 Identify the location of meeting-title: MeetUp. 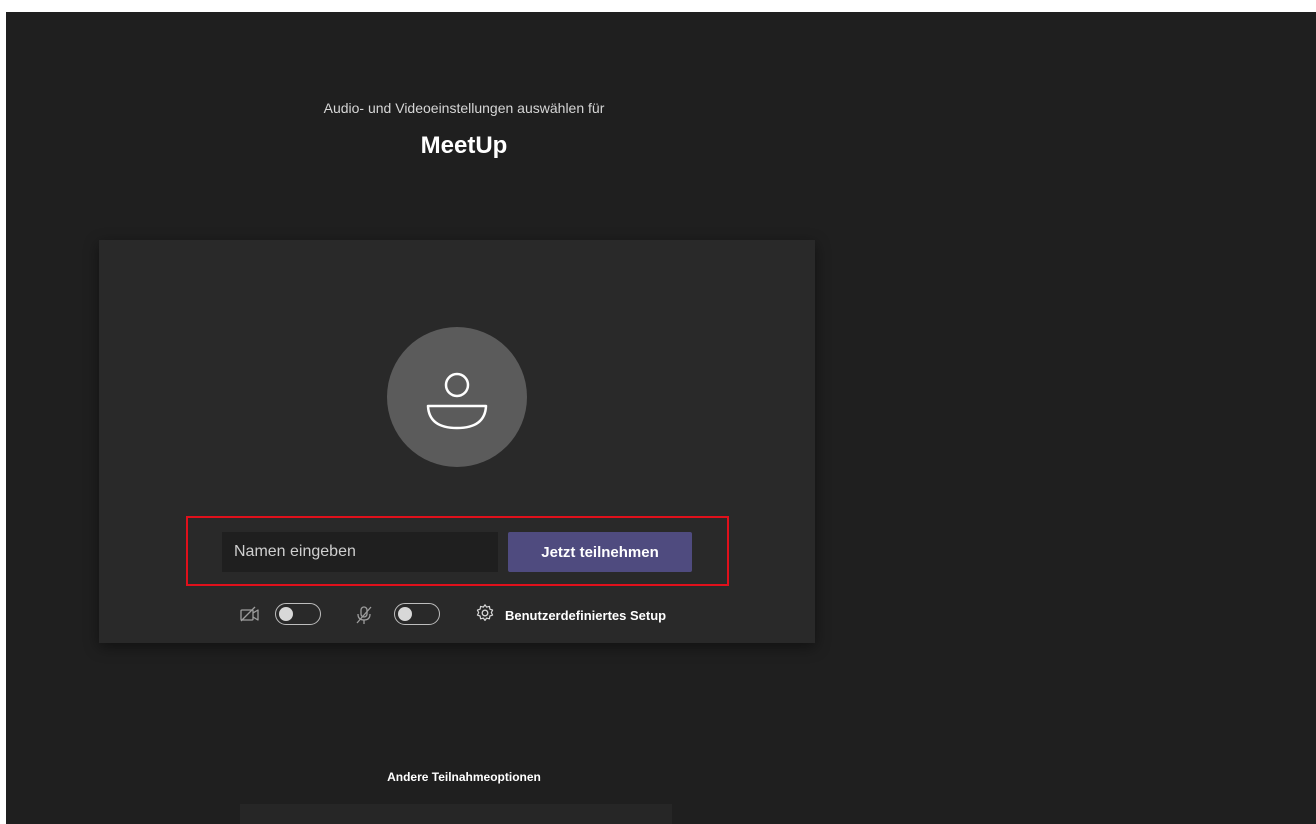
(464, 145).